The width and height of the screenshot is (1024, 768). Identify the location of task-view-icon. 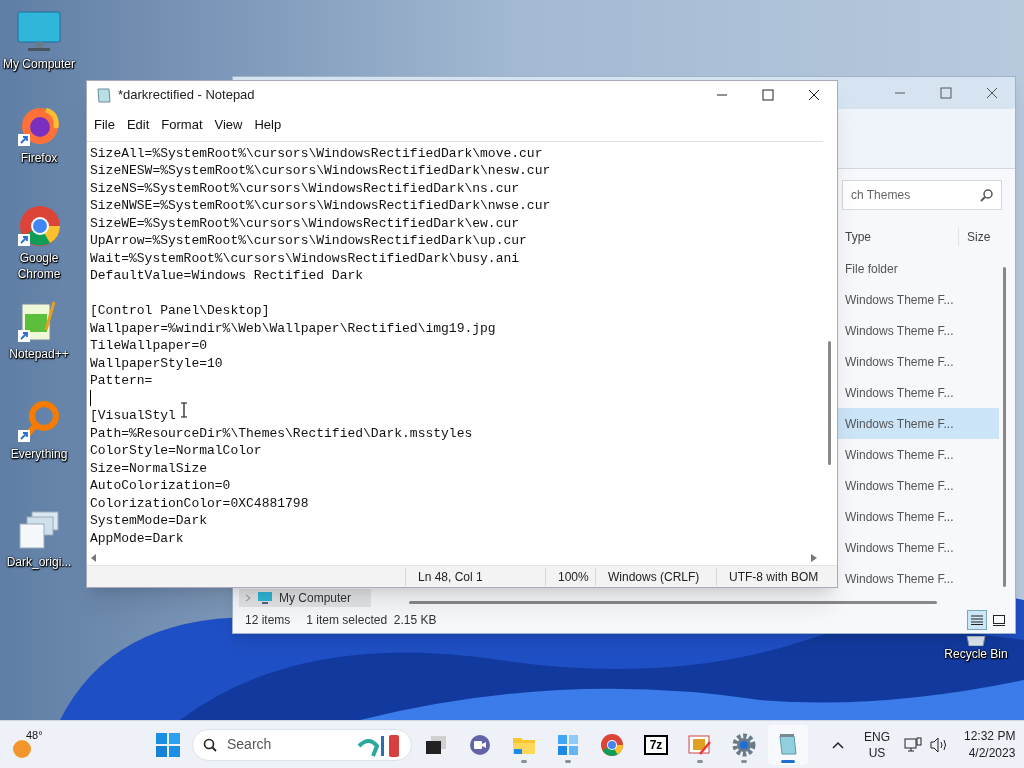
(436, 744).